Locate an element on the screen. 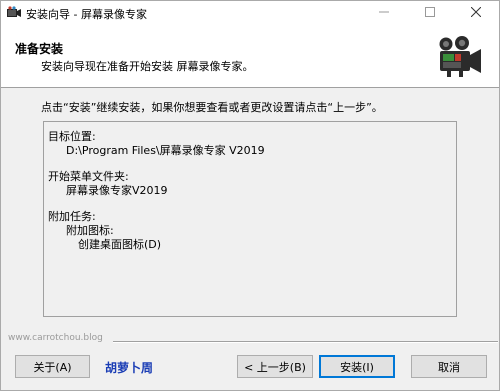 This screenshot has height=391, width=500. maximize-button is located at coordinates (430, 13).